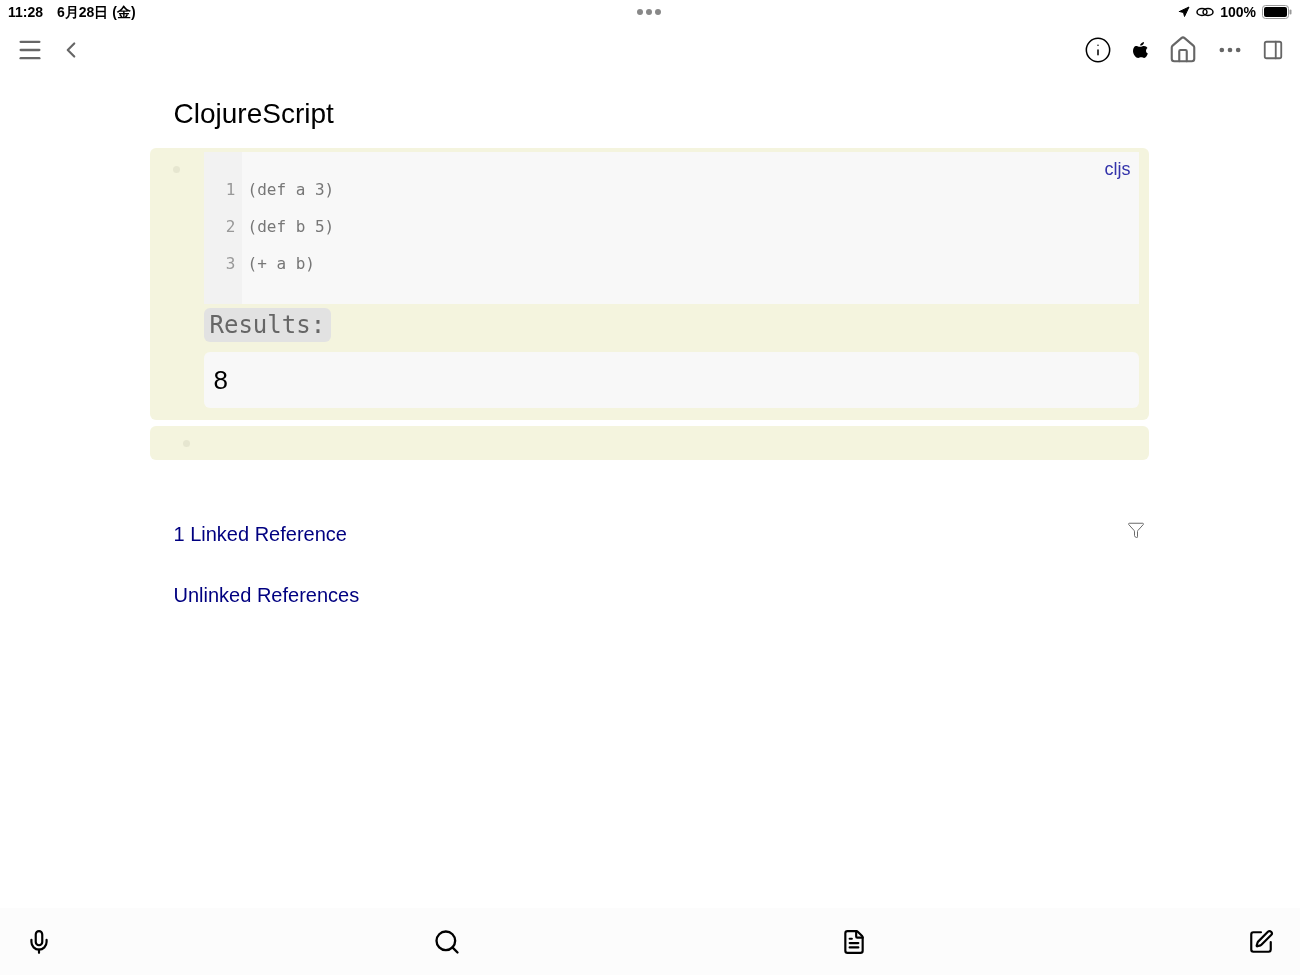  Describe the element at coordinates (1183, 50) in the screenshot. I see `home-icon` at that location.